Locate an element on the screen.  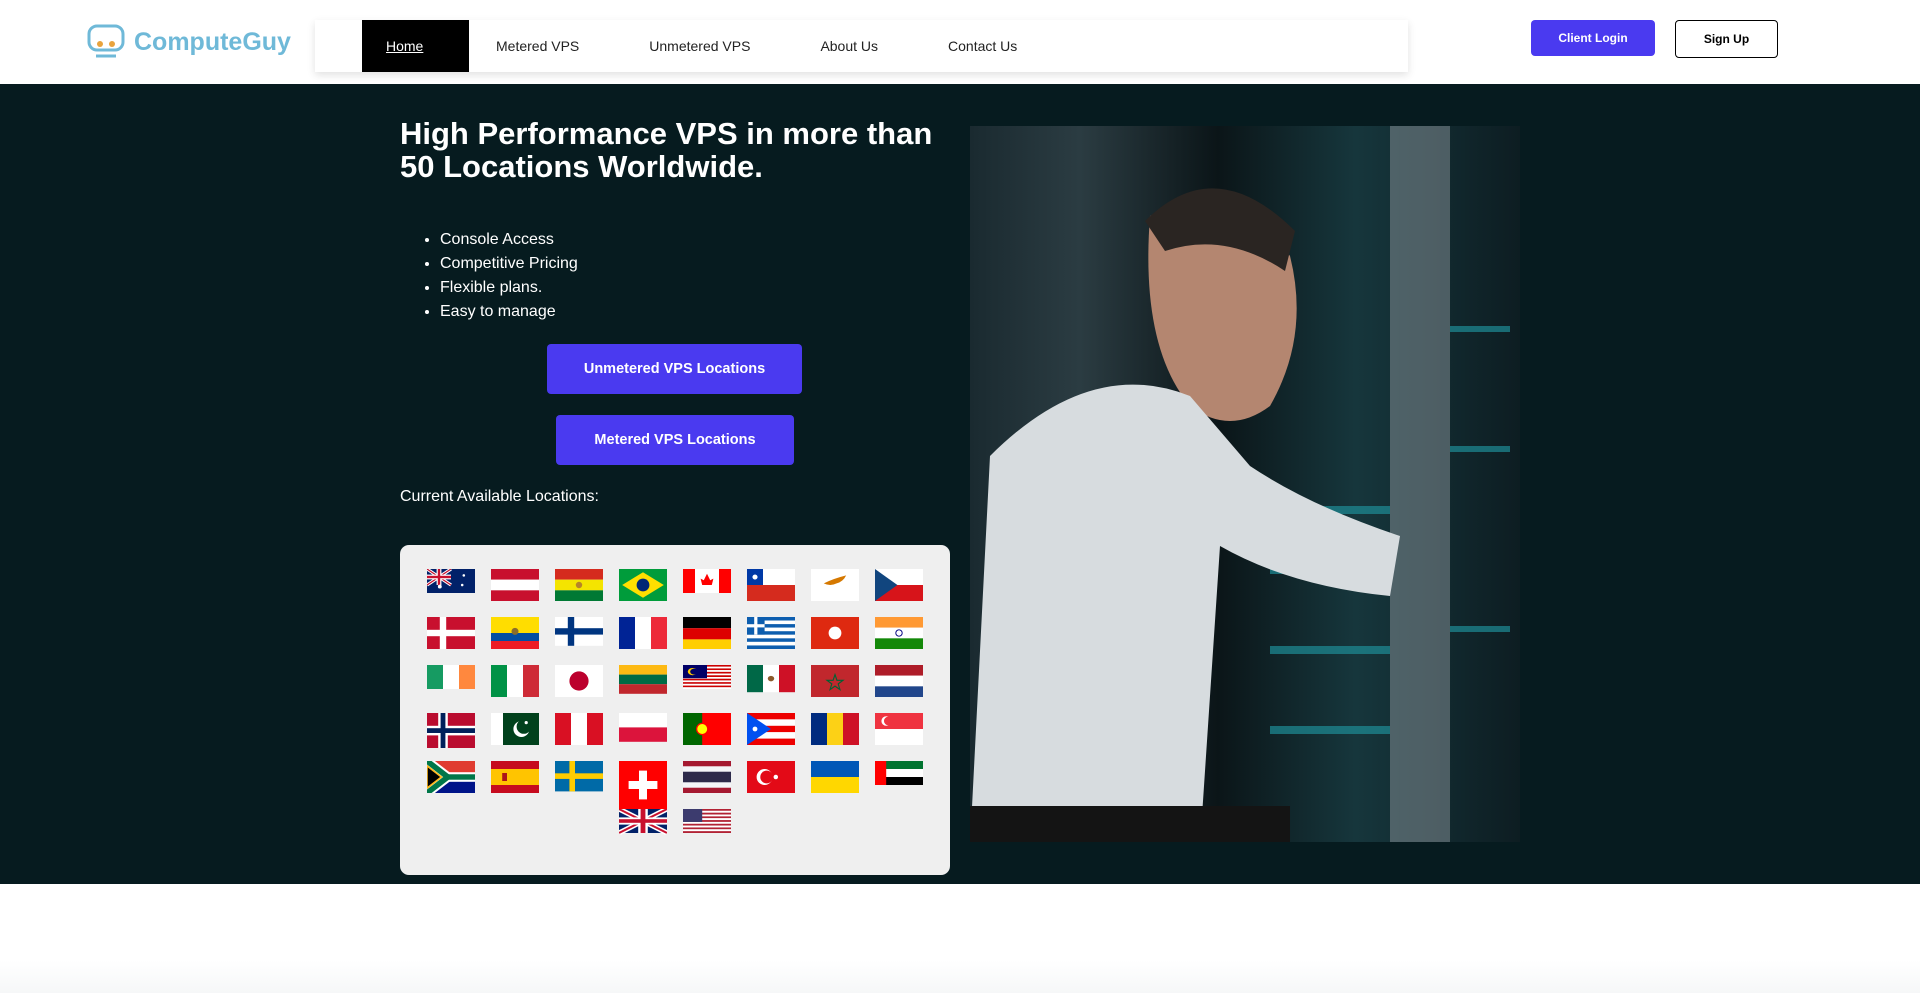
goggles-logo-icon is located at coordinates (106, 41).